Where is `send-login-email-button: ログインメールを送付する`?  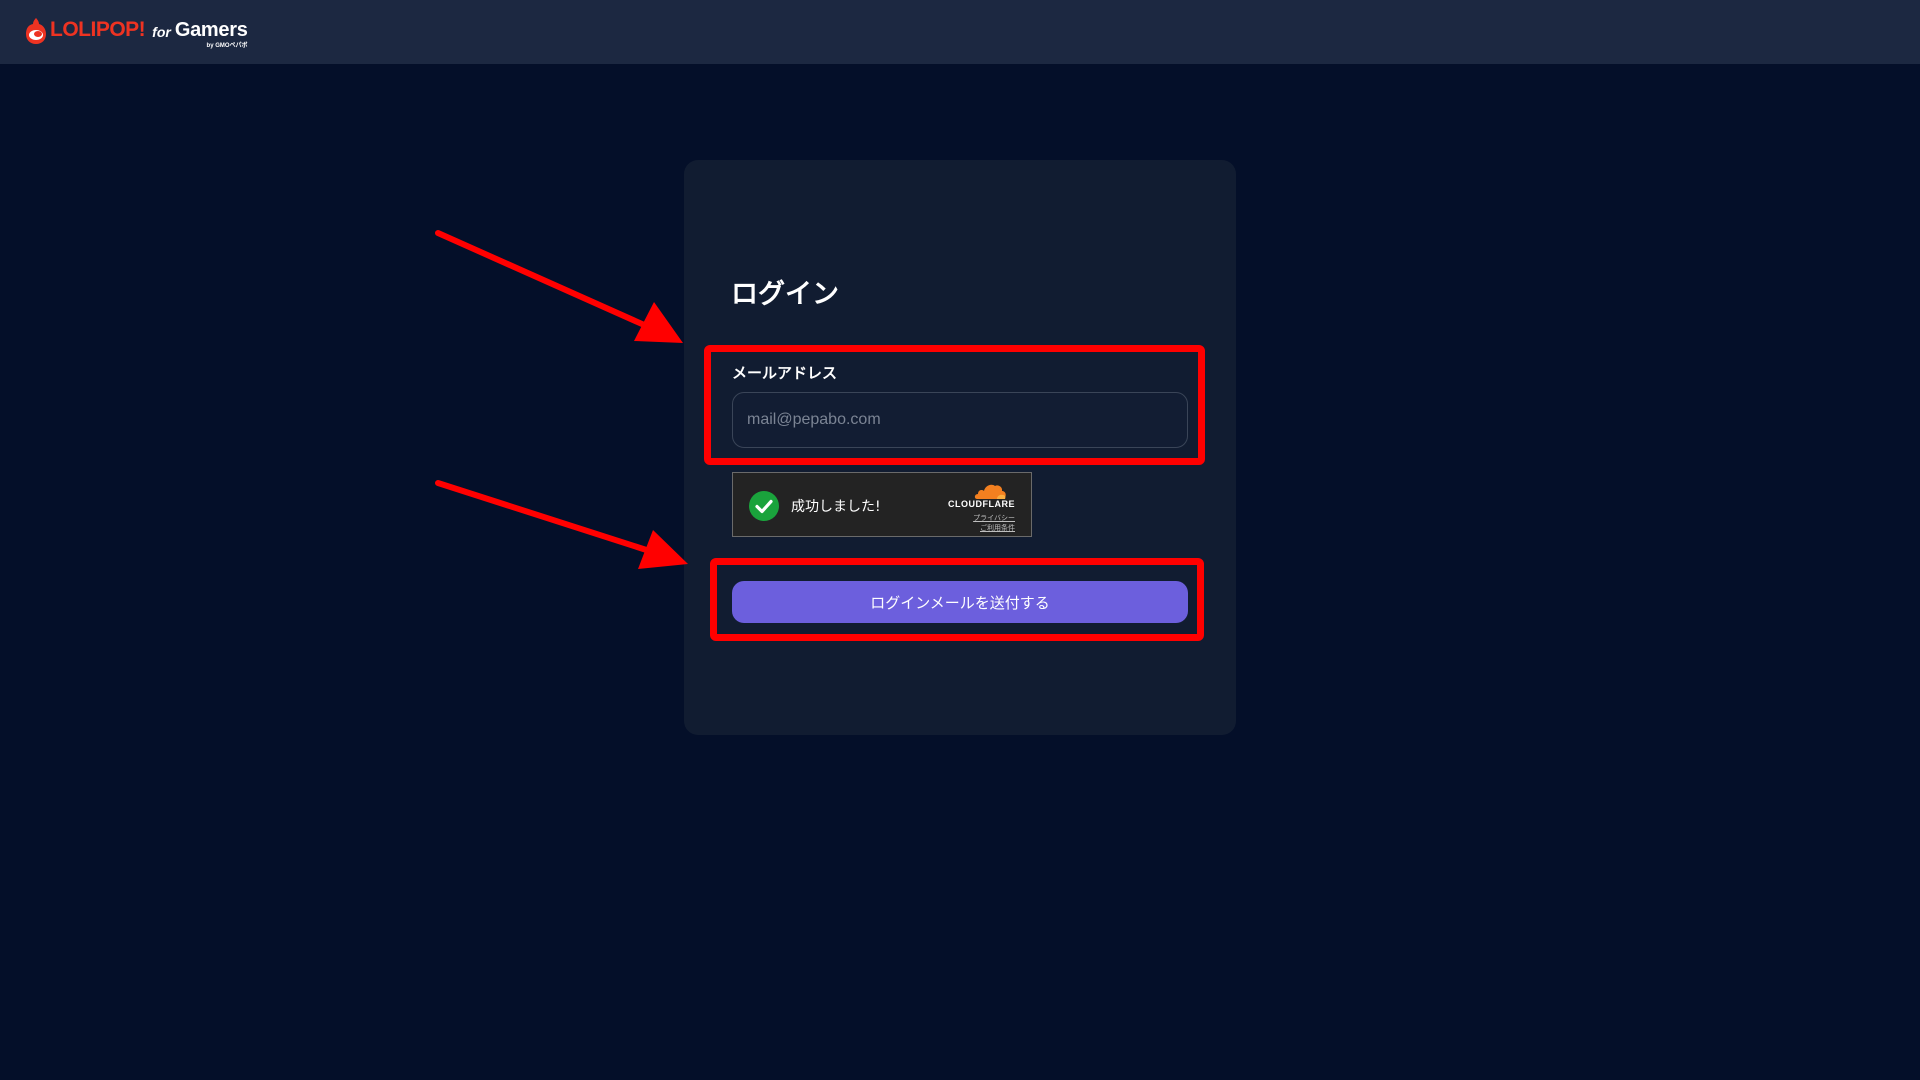 send-login-email-button: ログインメールを送付する is located at coordinates (960, 602).